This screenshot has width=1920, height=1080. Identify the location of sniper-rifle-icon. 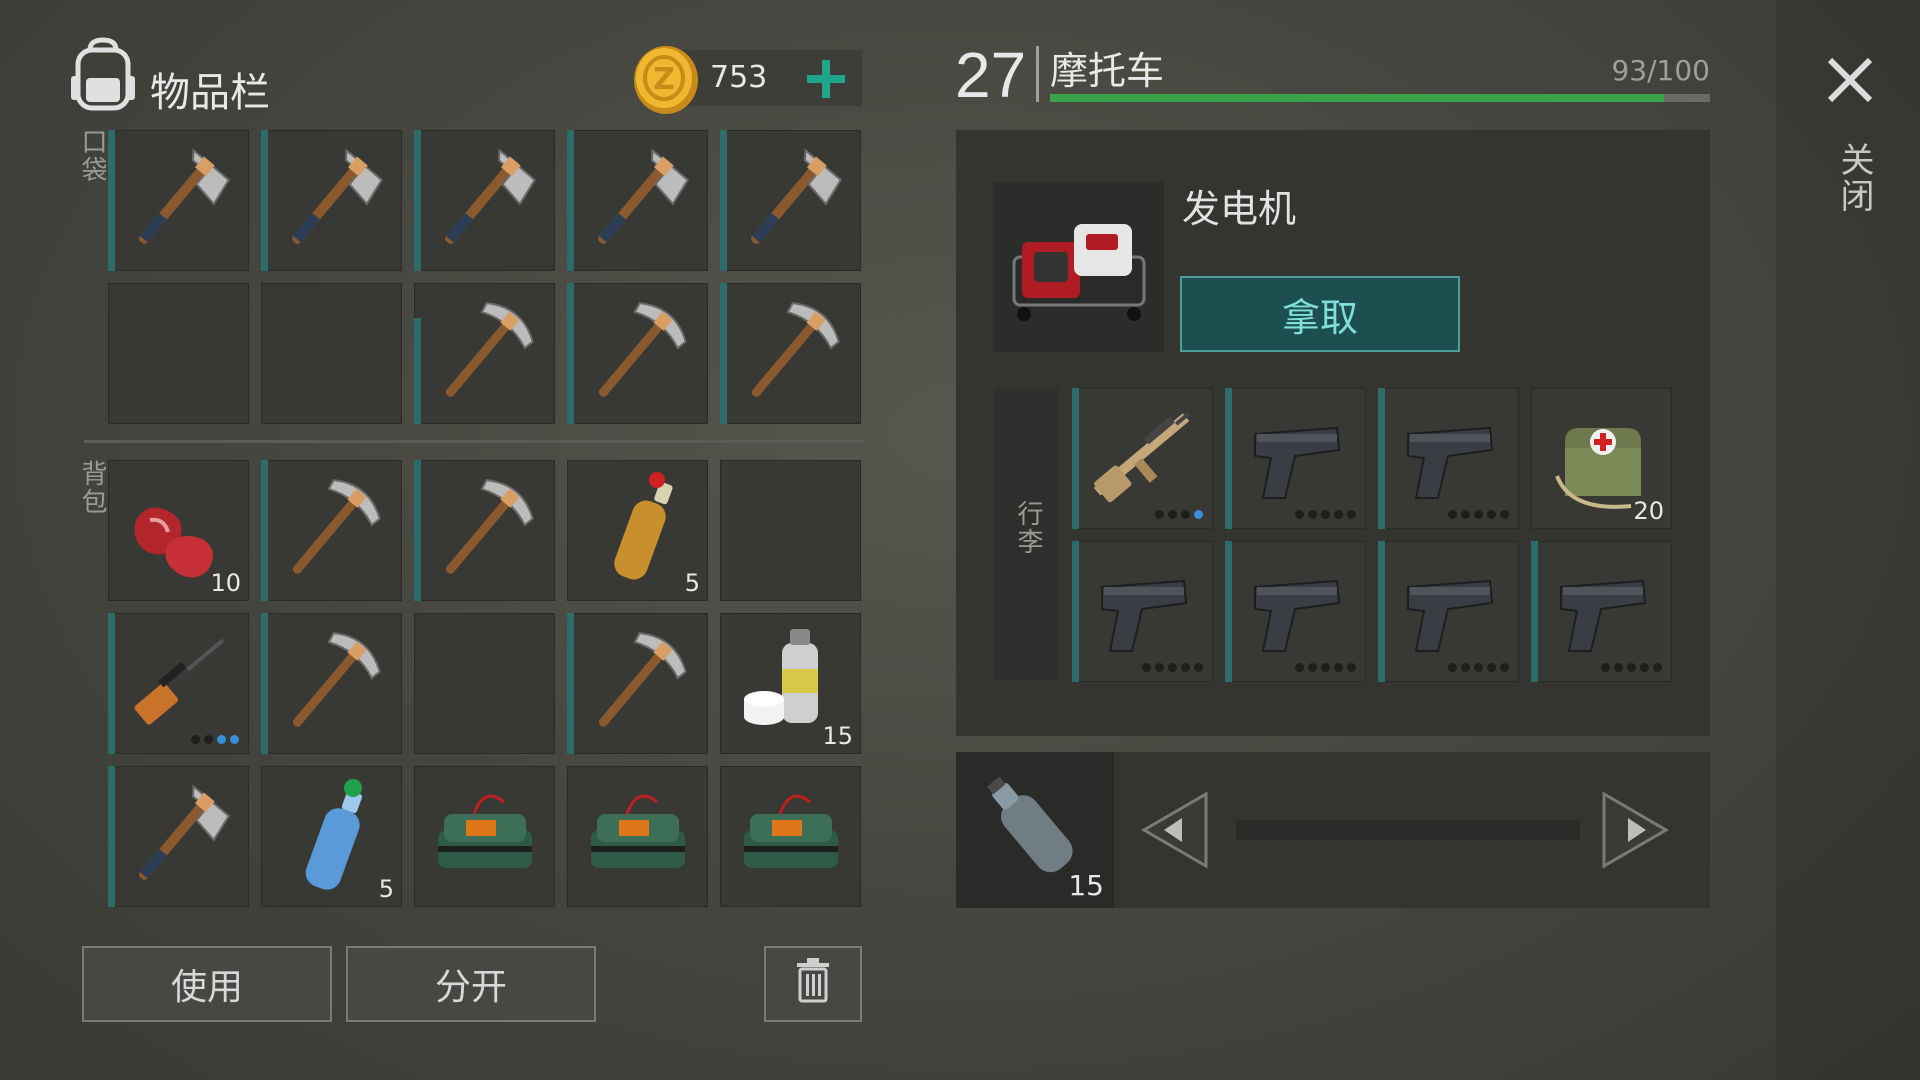
(178, 681).